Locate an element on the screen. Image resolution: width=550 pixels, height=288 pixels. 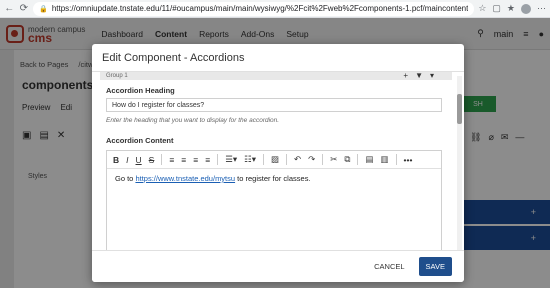
editor-toolbar: B I U S ≡ ≡ ≡ ≡ ☰▾ ☷▾ ▨ ↶ ↷ ✂ ⧉ ▤ ▥ ••• is located at coordinates (274, 160).